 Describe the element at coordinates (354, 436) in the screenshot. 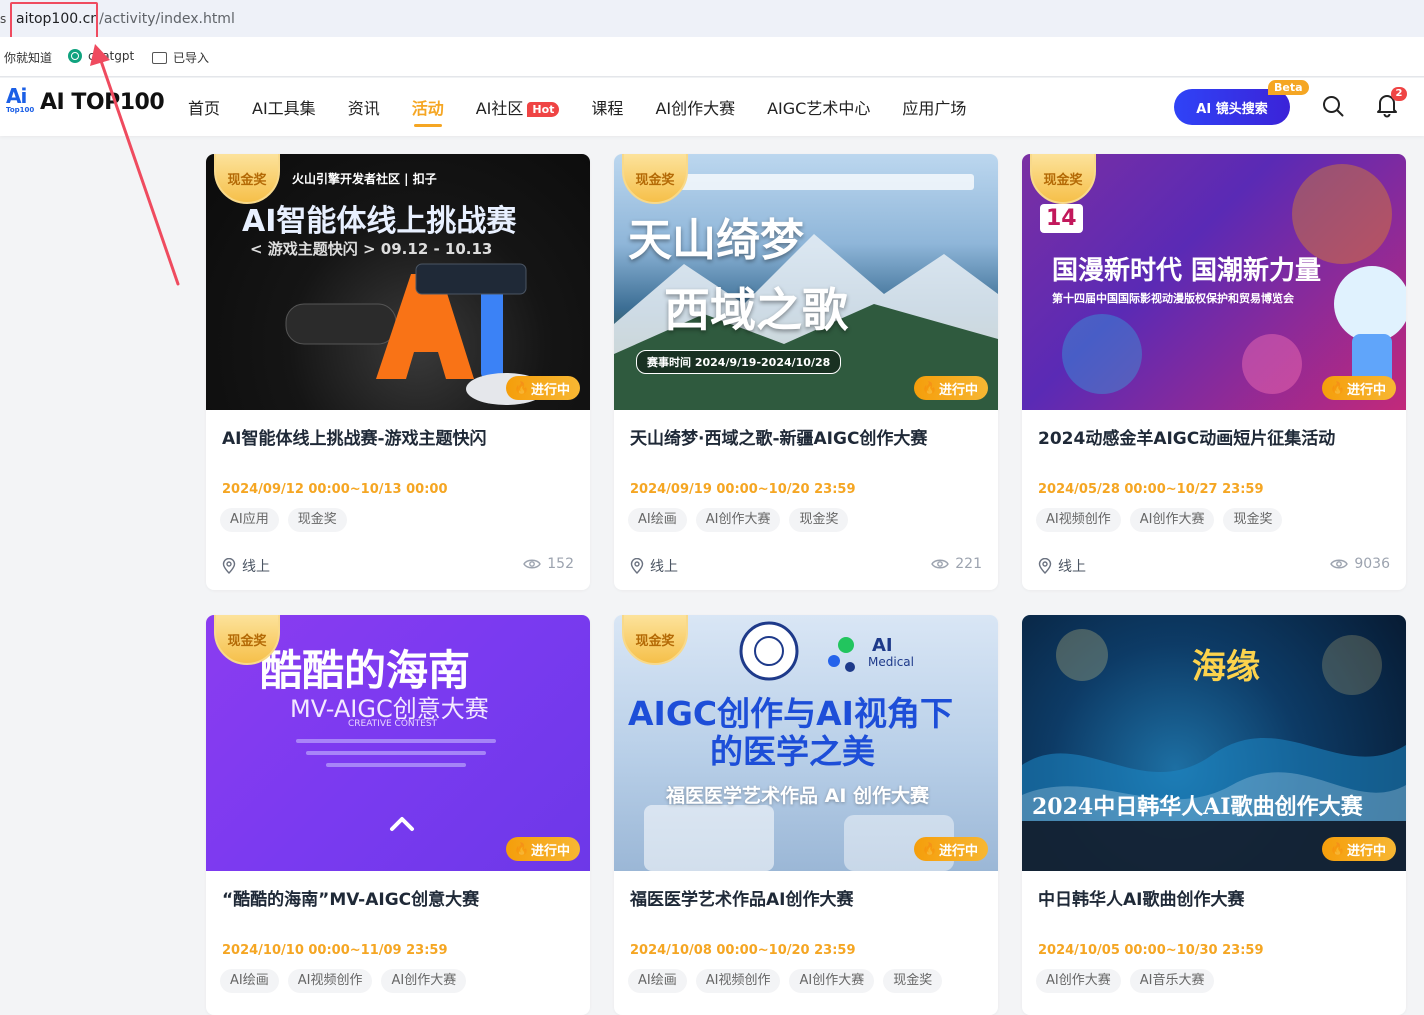

I see `card-title: AI智能体线上挑战赛-游戏主题快闪` at that location.